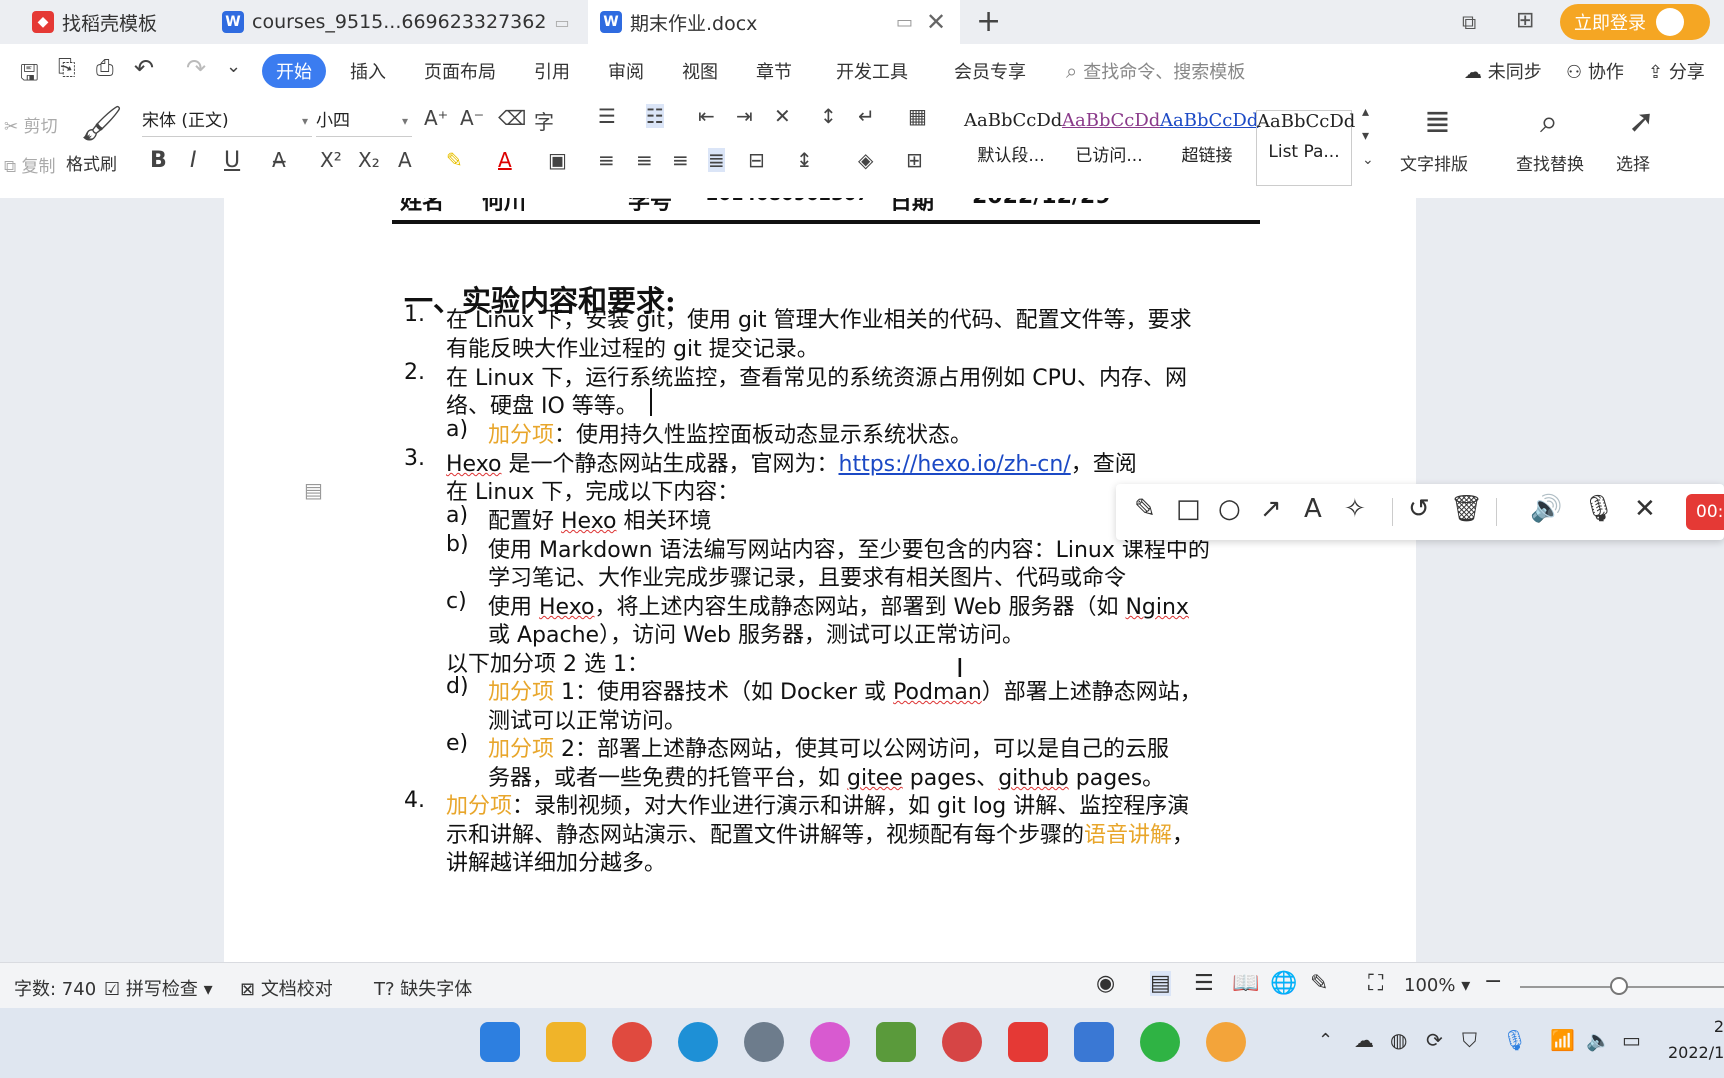 Image resolution: width=1724 pixels, height=1078 pixels. I want to click on chrome-icon, so click(632, 1042).